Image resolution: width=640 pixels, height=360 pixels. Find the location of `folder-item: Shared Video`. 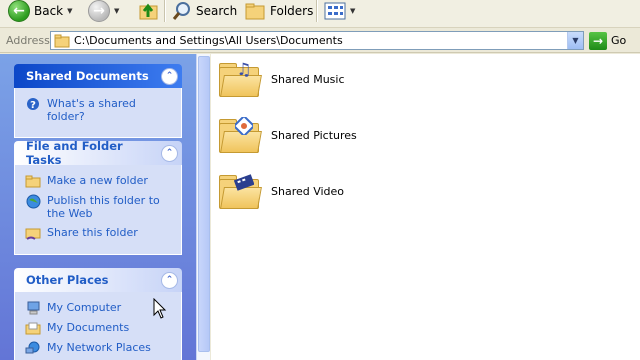

folder-item: Shared Video is located at coordinates (280, 191).